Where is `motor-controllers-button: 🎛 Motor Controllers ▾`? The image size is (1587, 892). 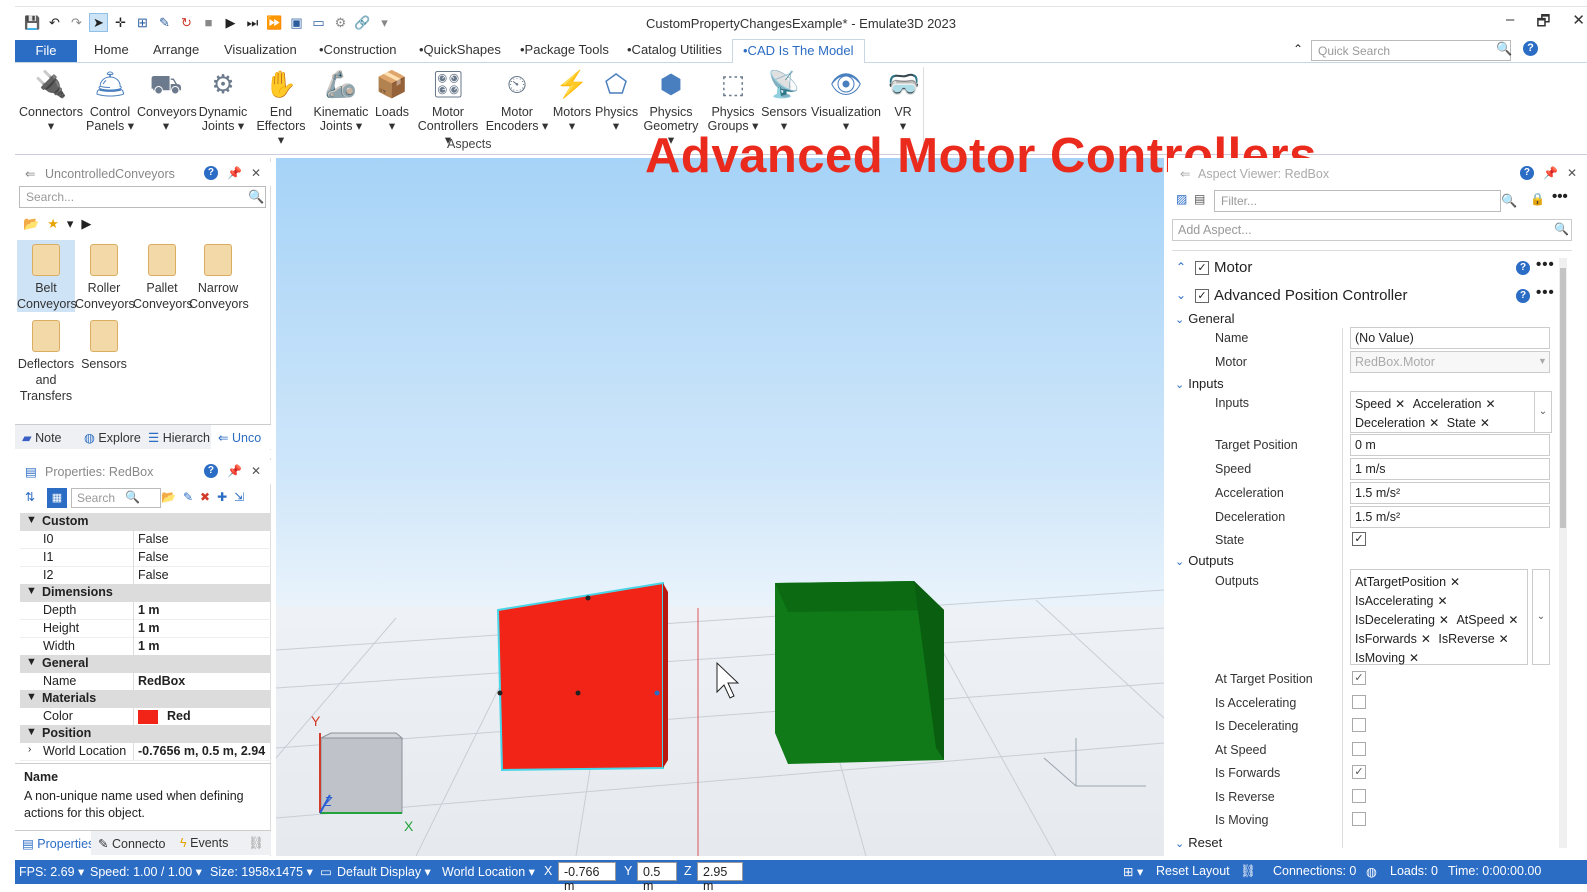 motor-controllers-button: 🎛 Motor Controllers ▾ is located at coordinates (448, 107).